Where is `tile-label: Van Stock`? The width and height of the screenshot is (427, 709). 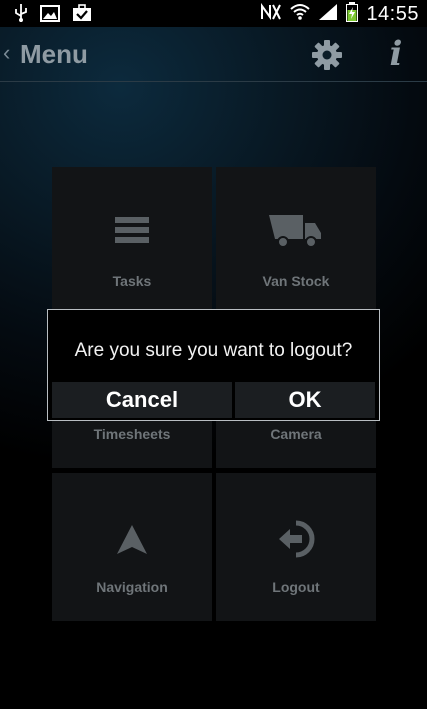
tile-label: Van Stock is located at coordinates (296, 281).